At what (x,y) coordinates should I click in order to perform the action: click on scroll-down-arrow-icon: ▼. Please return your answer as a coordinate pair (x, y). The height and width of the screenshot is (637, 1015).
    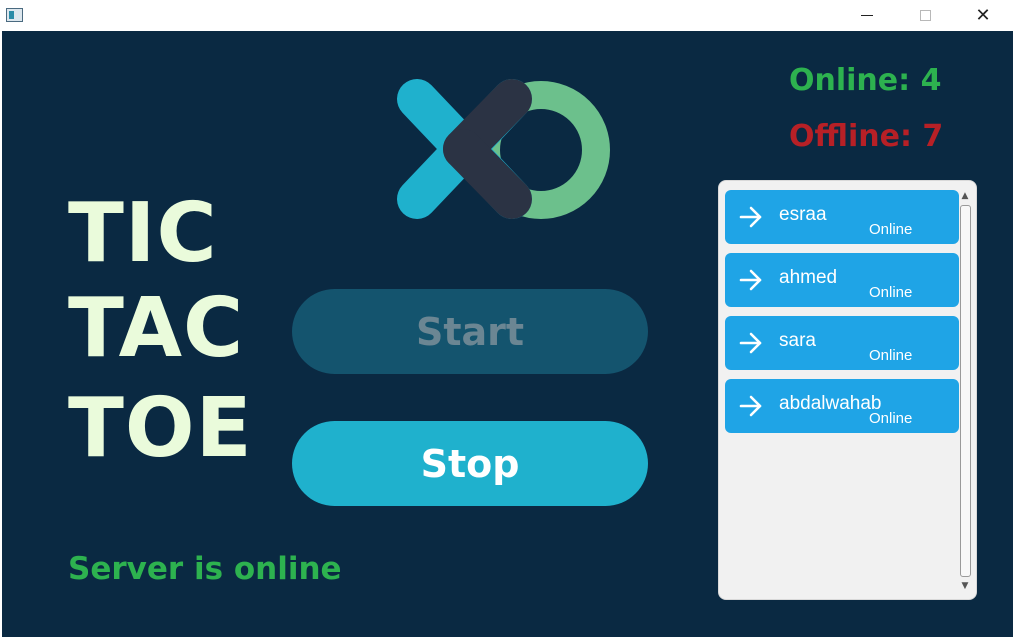
    Looking at the image, I should click on (965, 586).